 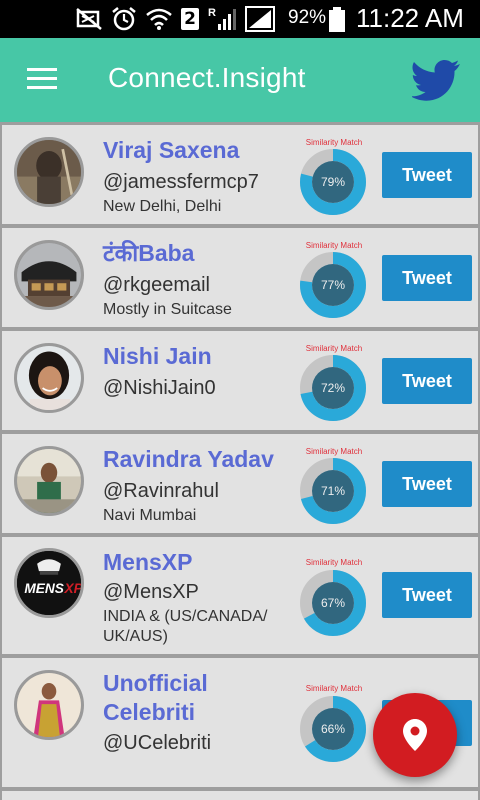 I want to click on status-icons: 2 R, so click(x=175, y=19).